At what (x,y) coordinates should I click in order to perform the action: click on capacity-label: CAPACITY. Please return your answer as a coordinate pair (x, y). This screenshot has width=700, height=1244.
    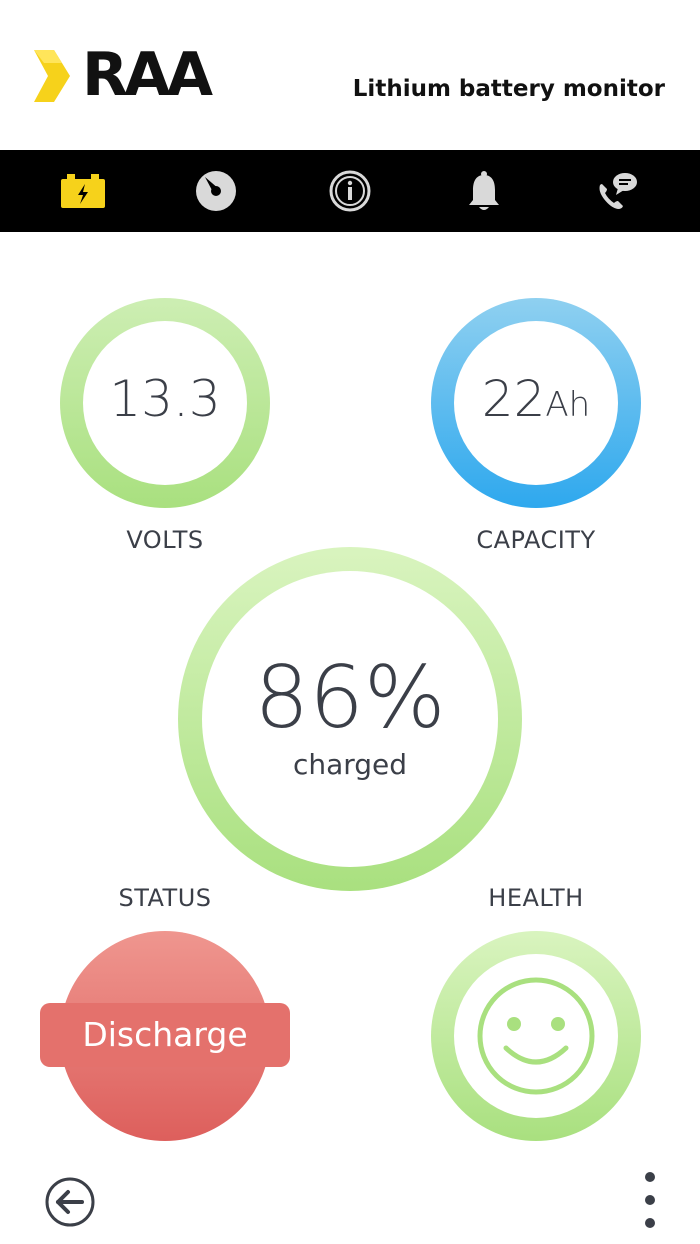
    Looking at the image, I should click on (536, 540).